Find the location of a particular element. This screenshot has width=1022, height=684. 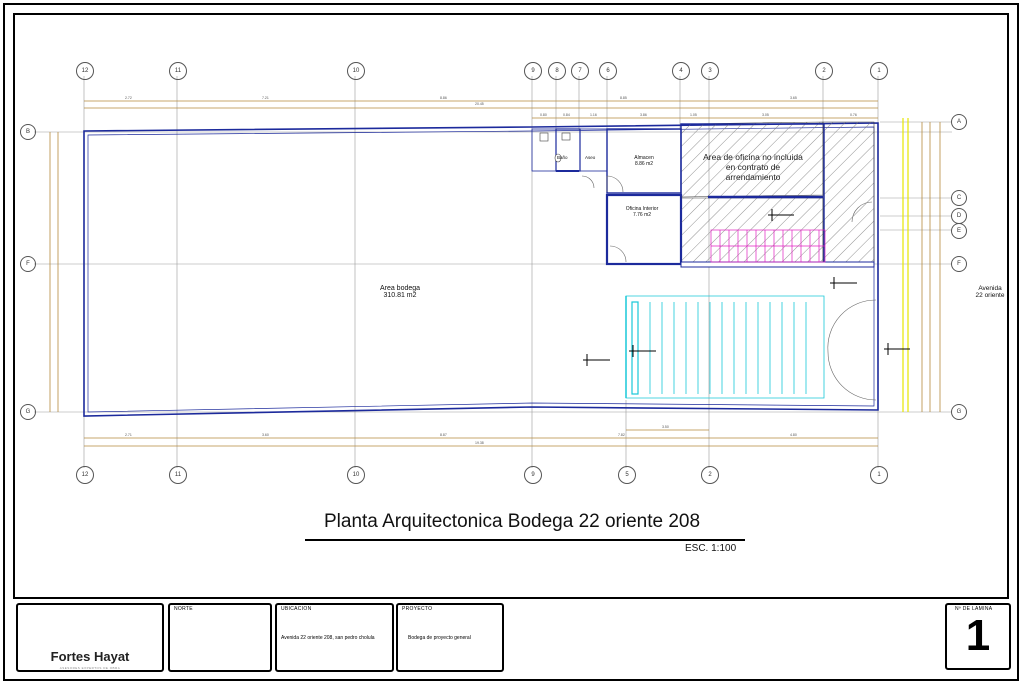

svg-text: 3.05 is located at coordinates (765, 115).